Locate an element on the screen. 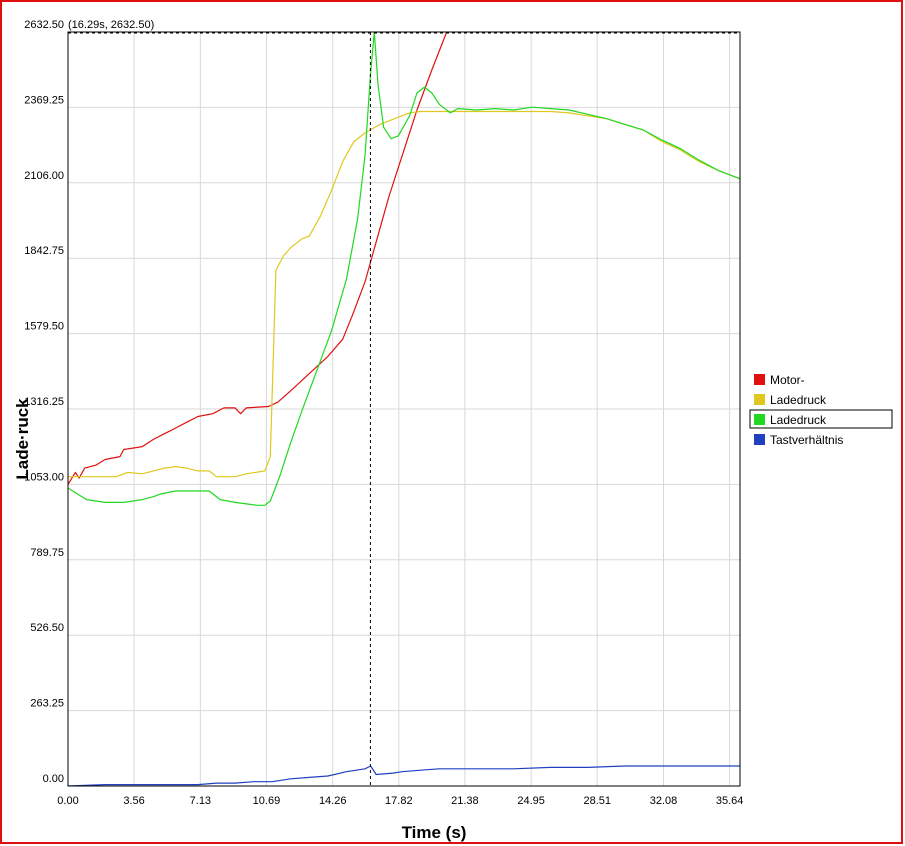  y-tick-label: 2369.25 is located at coordinates (44, 100).